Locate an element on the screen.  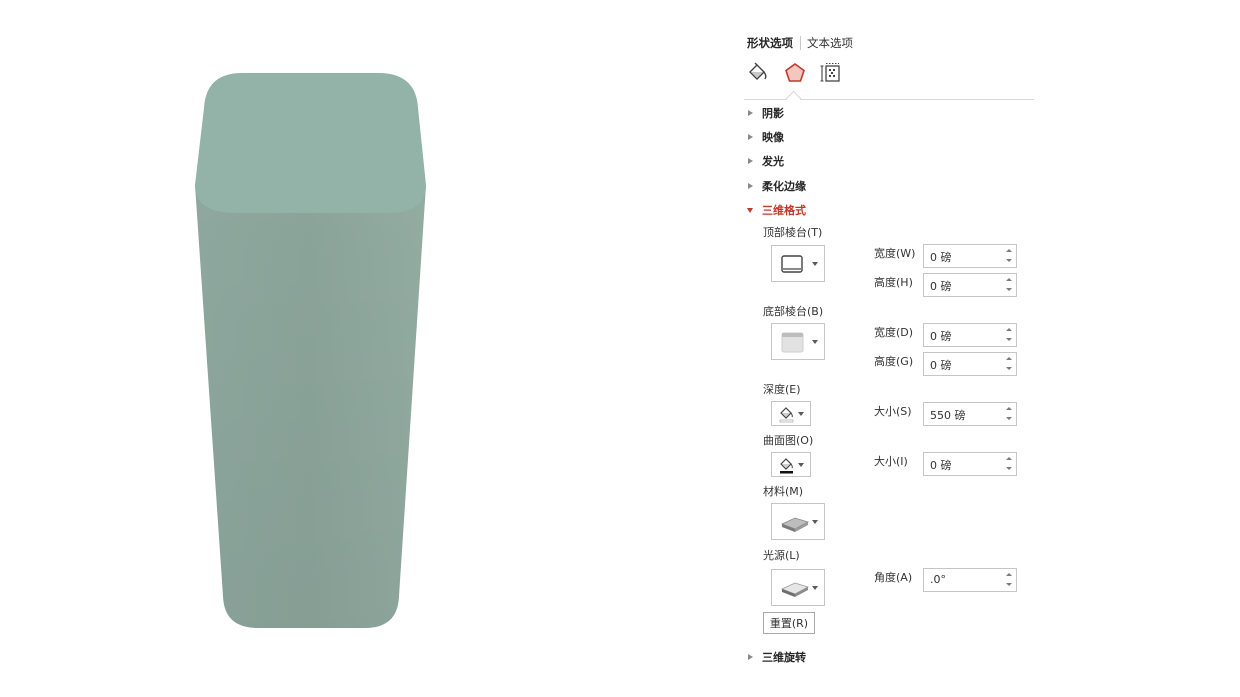
top-bevel-picker is located at coordinates (798, 263).